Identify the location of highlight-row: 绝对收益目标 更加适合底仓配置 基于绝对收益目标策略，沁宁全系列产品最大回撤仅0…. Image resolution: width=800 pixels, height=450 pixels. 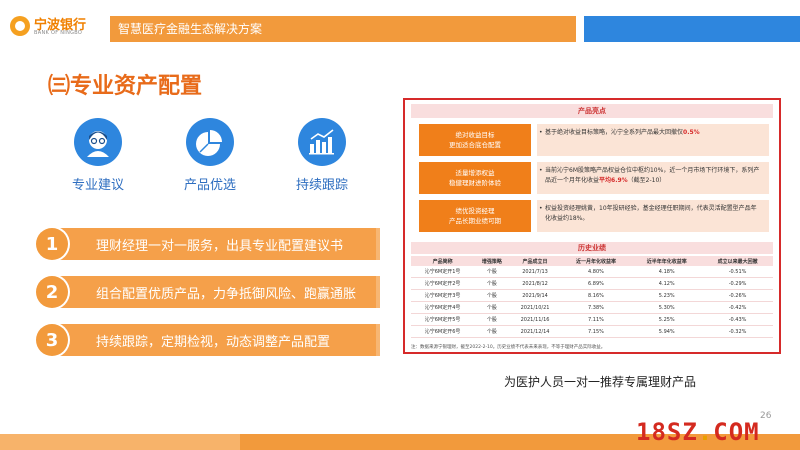
(594, 140).